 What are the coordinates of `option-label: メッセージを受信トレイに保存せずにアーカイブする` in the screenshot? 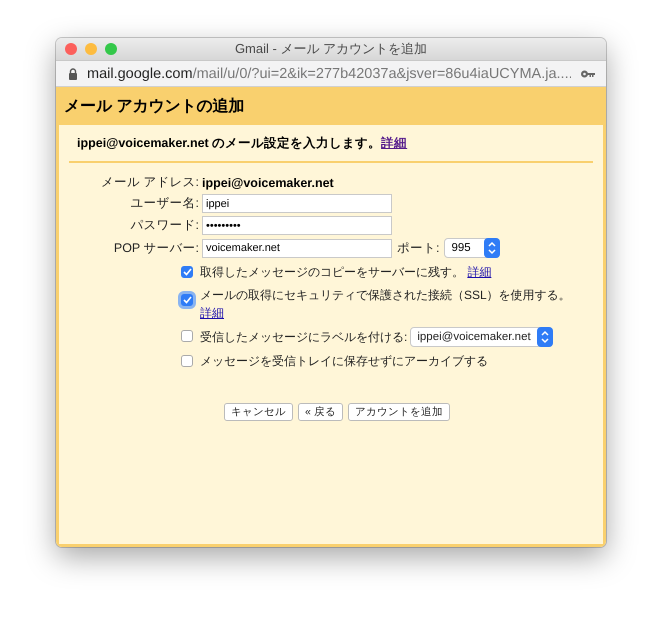 It's located at (344, 361).